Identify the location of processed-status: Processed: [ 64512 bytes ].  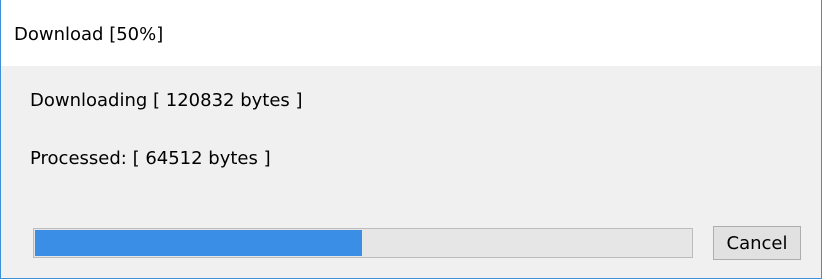
(150, 158).